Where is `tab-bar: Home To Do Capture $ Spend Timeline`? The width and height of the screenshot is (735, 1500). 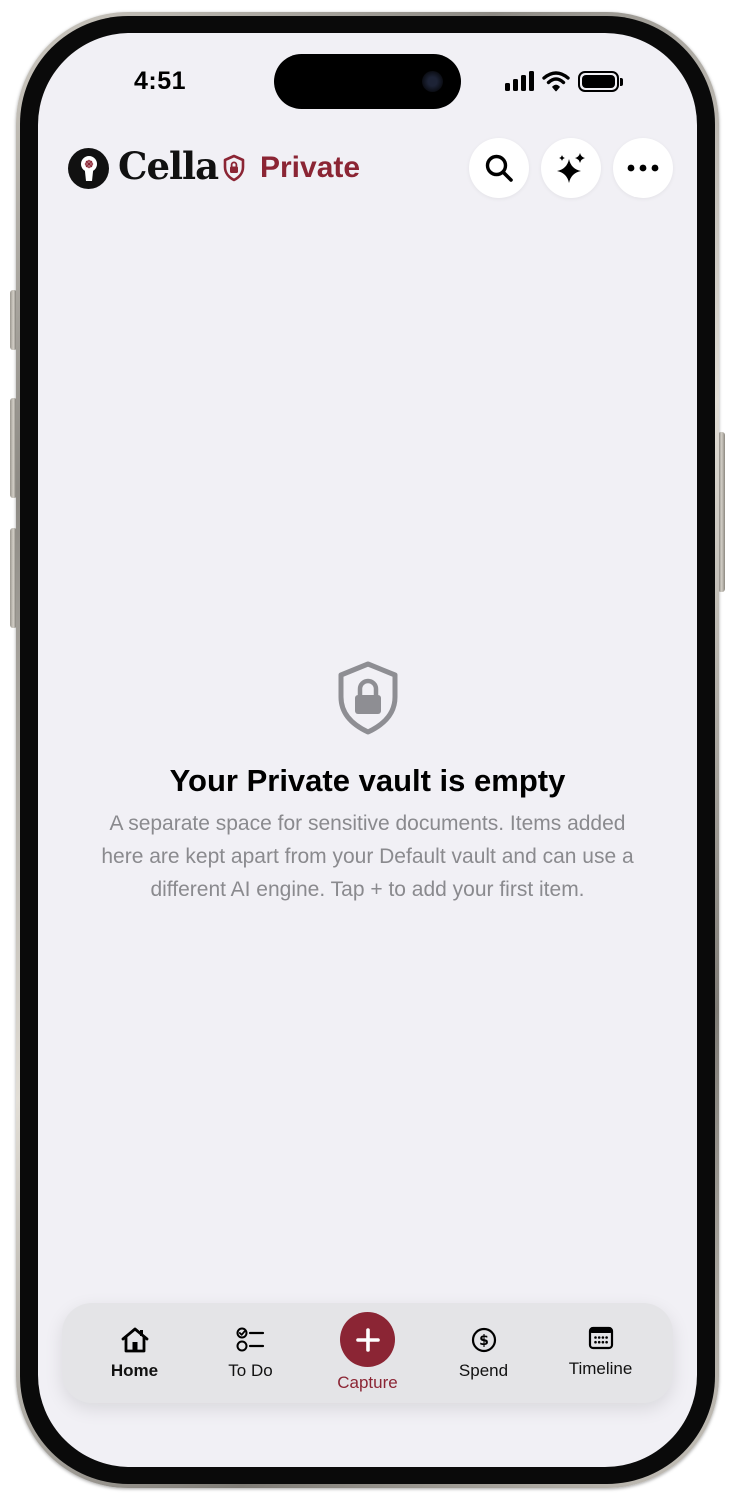 tab-bar: Home To Do Capture $ Spend Timeline is located at coordinates (367, 1353).